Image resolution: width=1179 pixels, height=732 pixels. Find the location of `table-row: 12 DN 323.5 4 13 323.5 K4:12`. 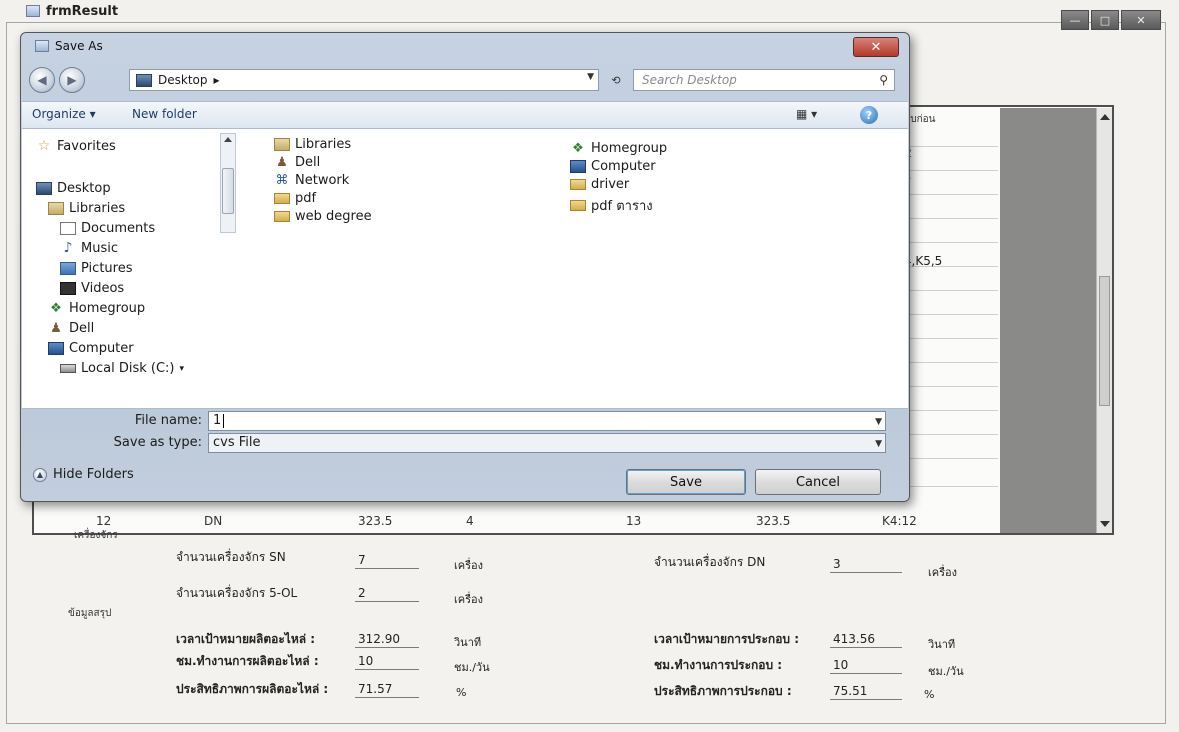

table-row: 12 DN 323.5 4 13 323.5 K4:12 is located at coordinates (565, 521).